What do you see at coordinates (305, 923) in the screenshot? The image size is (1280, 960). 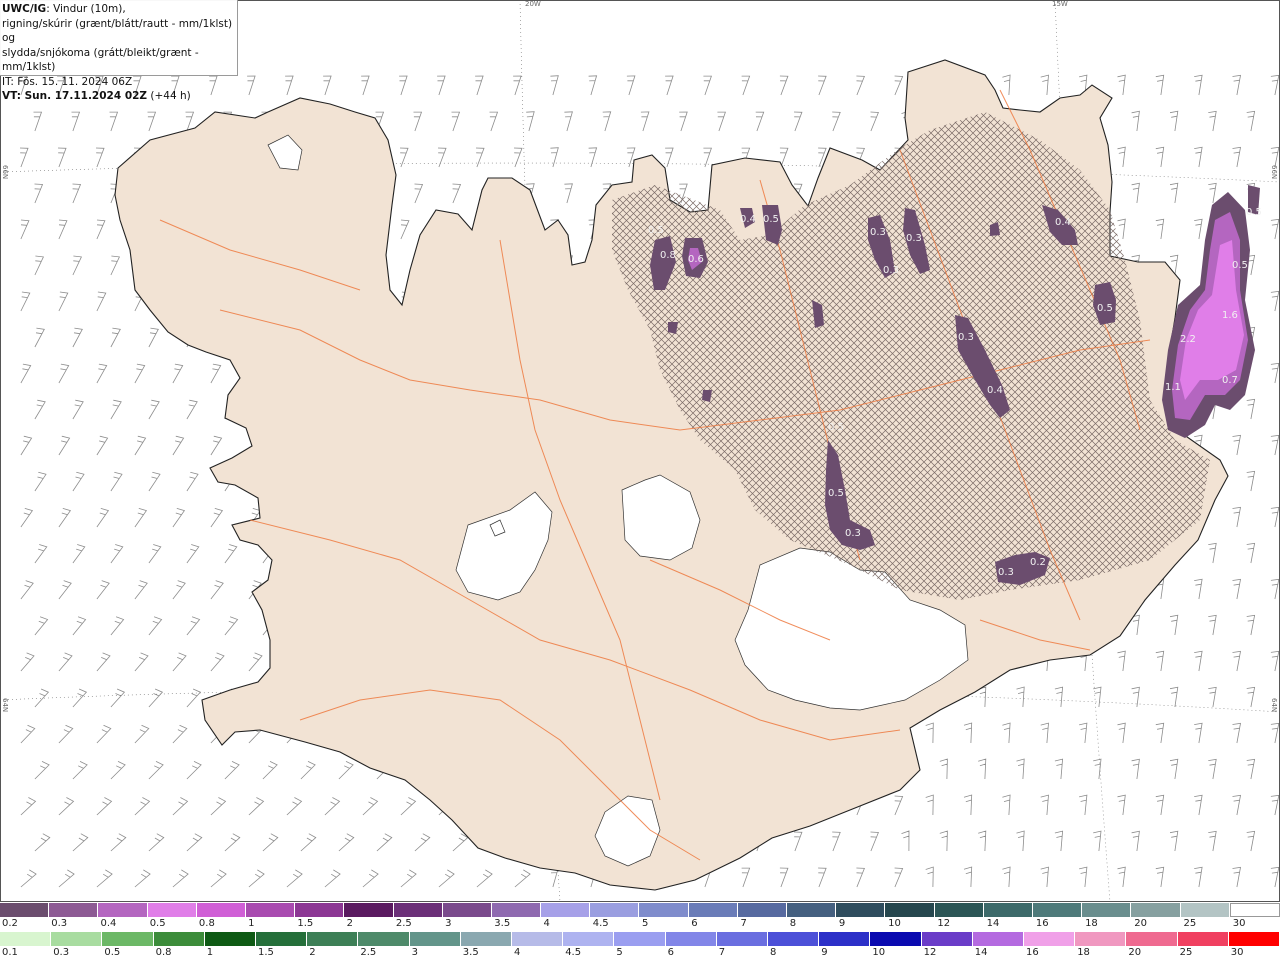 I see `legend-label: 1.5` at bounding box center [305, 923].